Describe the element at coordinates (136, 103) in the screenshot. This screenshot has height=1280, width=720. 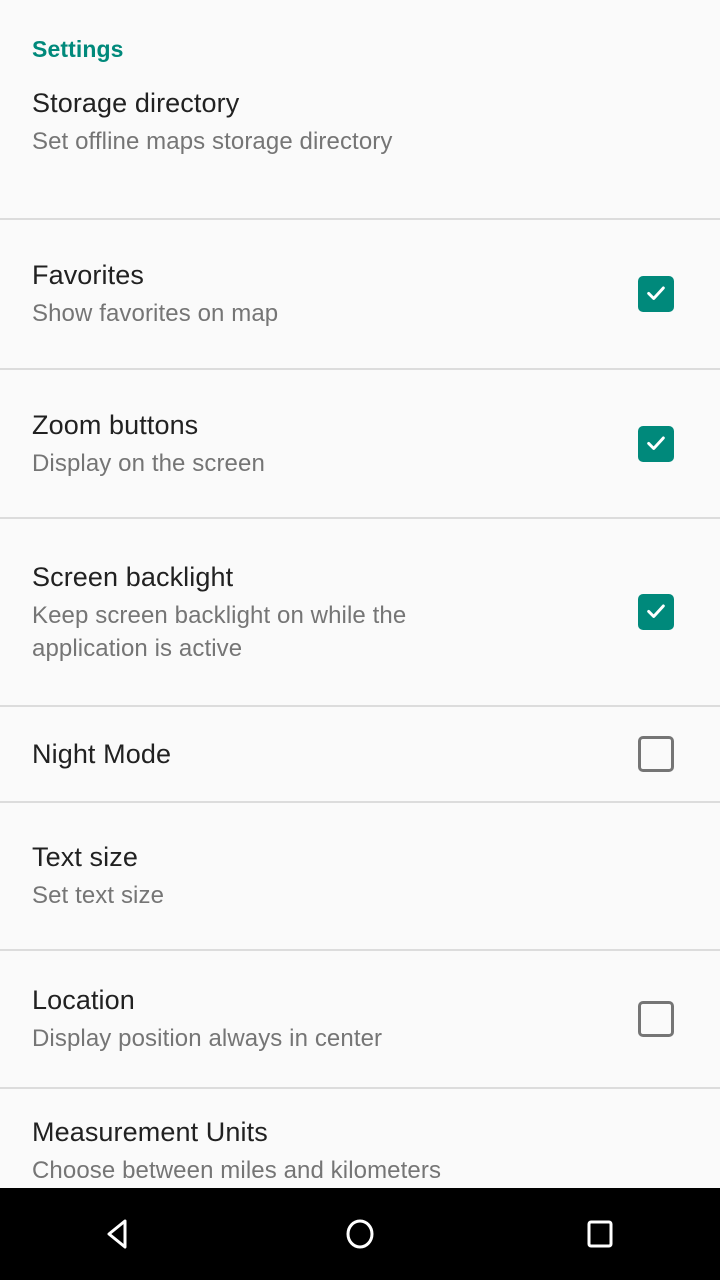
I see `preference-title: Storage directory` at that location.